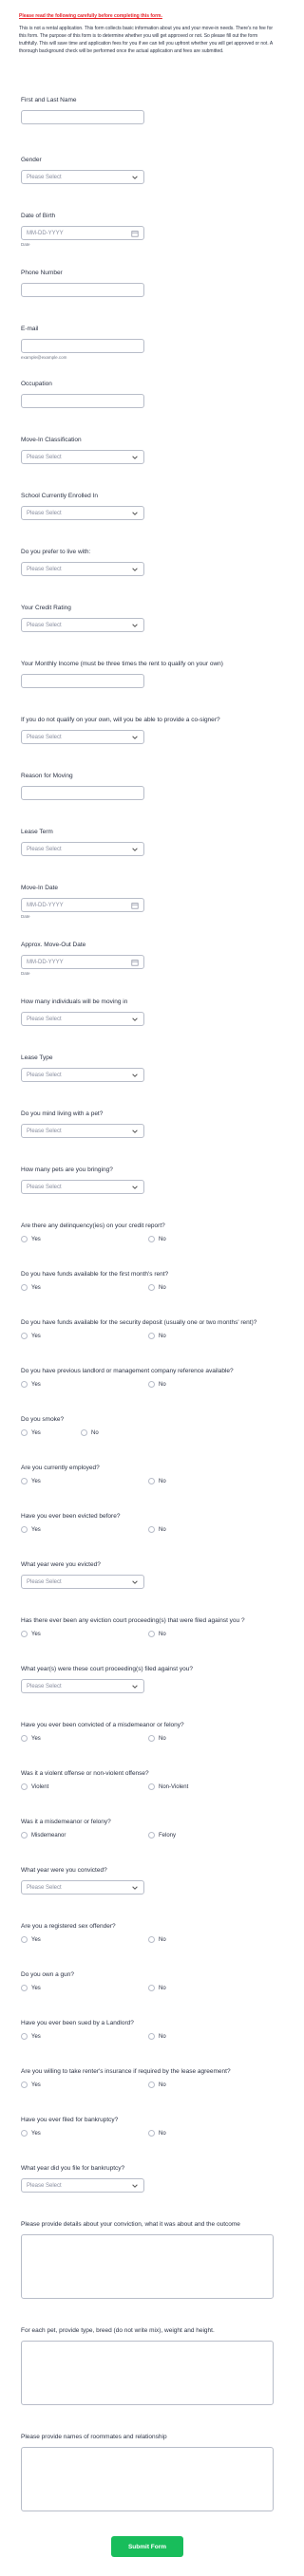  What do you see at coordinates (135, 513) in the screenshot?
I see `chevron-down-icon` at bounding box center [135, 513].